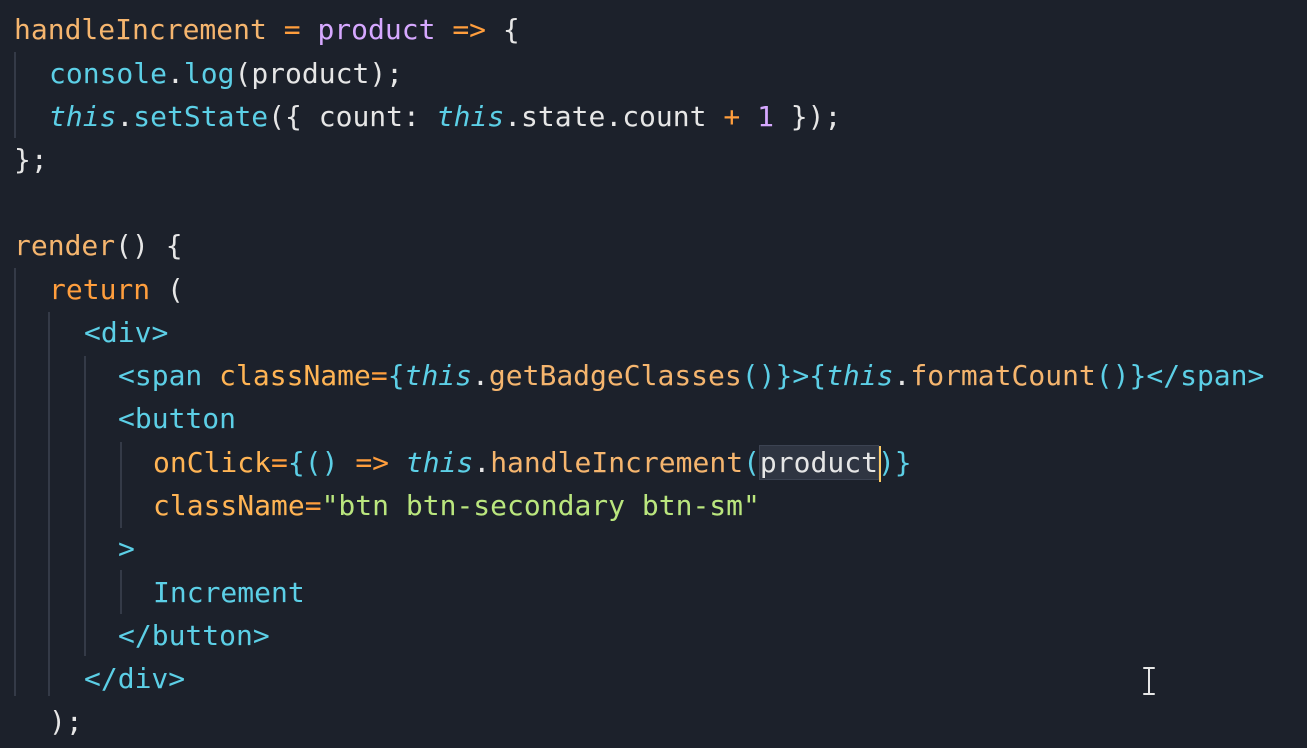 The image size is (1307, 748). Describe the element at coordinates (615, 375) in the screenshot. I see `token-method-call: getBadgeClasses` at that location.